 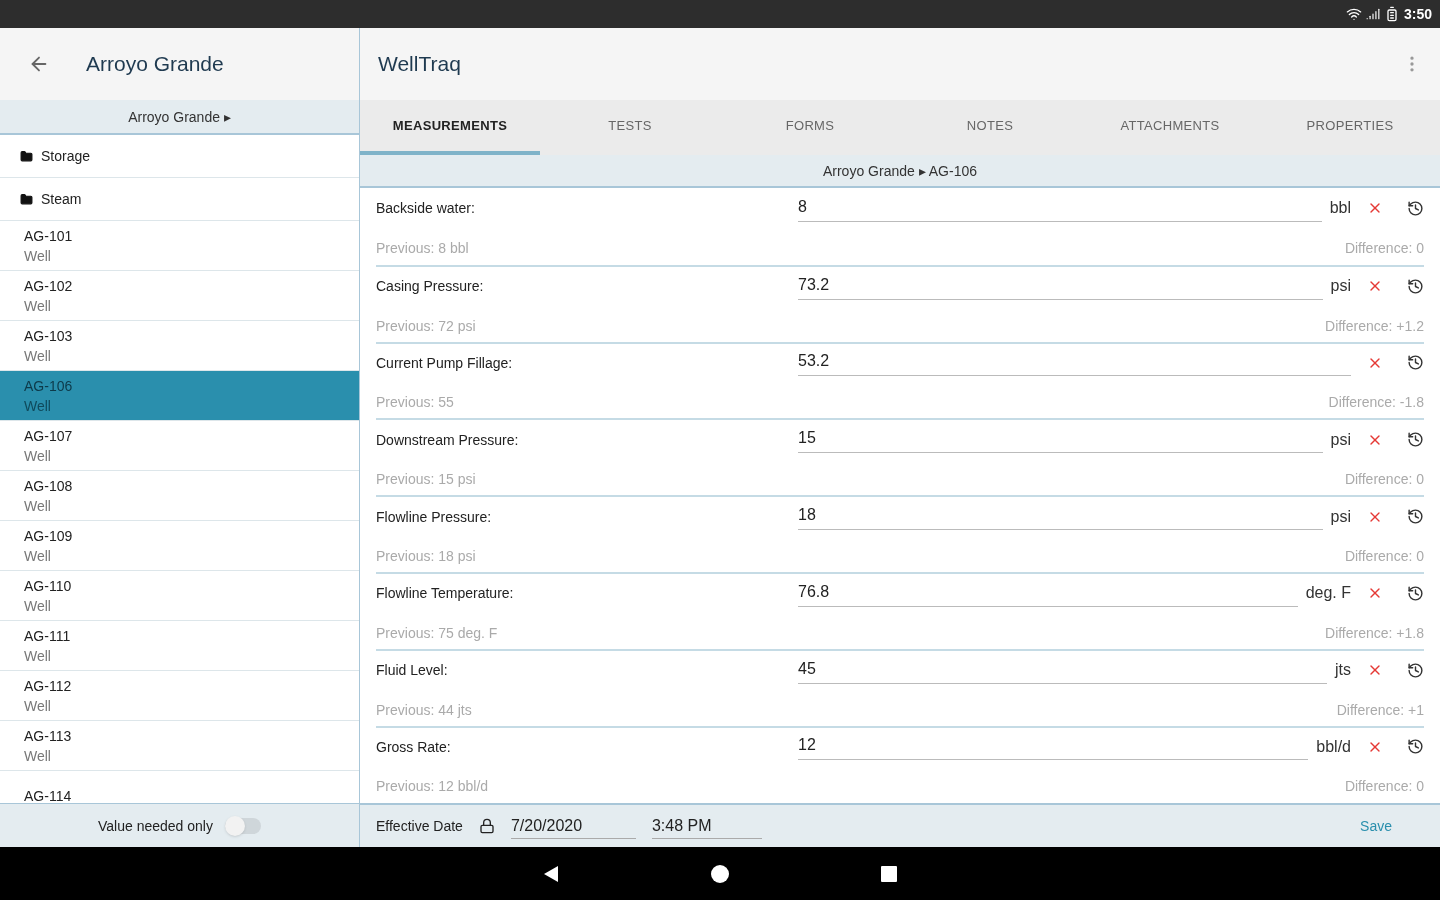 What do you see at coordinates (445, 363) in the screenshot?
I see `measurement-label: Current Pump Fillage:` at bounding box center [445, 363].